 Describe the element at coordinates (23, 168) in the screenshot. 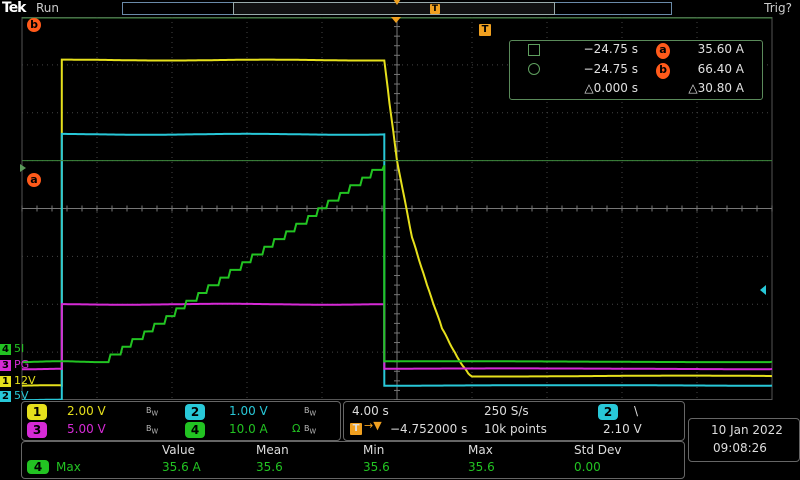

I see `cursor-a-level-icon` at that location.